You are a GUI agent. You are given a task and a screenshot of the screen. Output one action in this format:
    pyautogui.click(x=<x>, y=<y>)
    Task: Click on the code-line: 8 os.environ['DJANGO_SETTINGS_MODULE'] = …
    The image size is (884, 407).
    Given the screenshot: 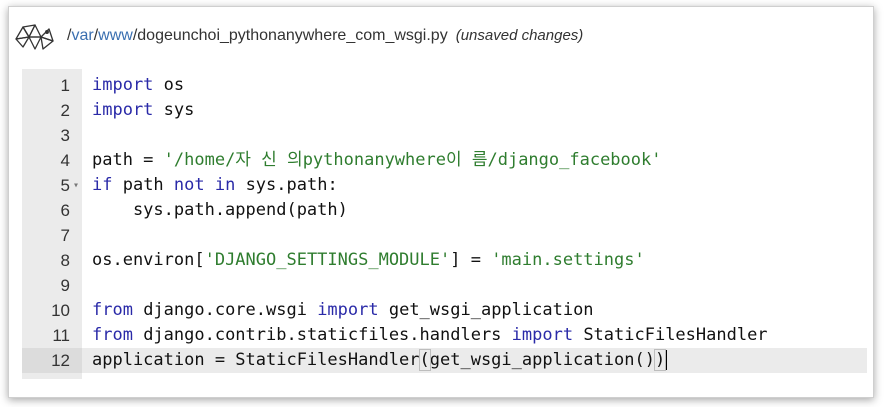 What is the action you would take?
    pyautogui.click(x=444, y=260)
    